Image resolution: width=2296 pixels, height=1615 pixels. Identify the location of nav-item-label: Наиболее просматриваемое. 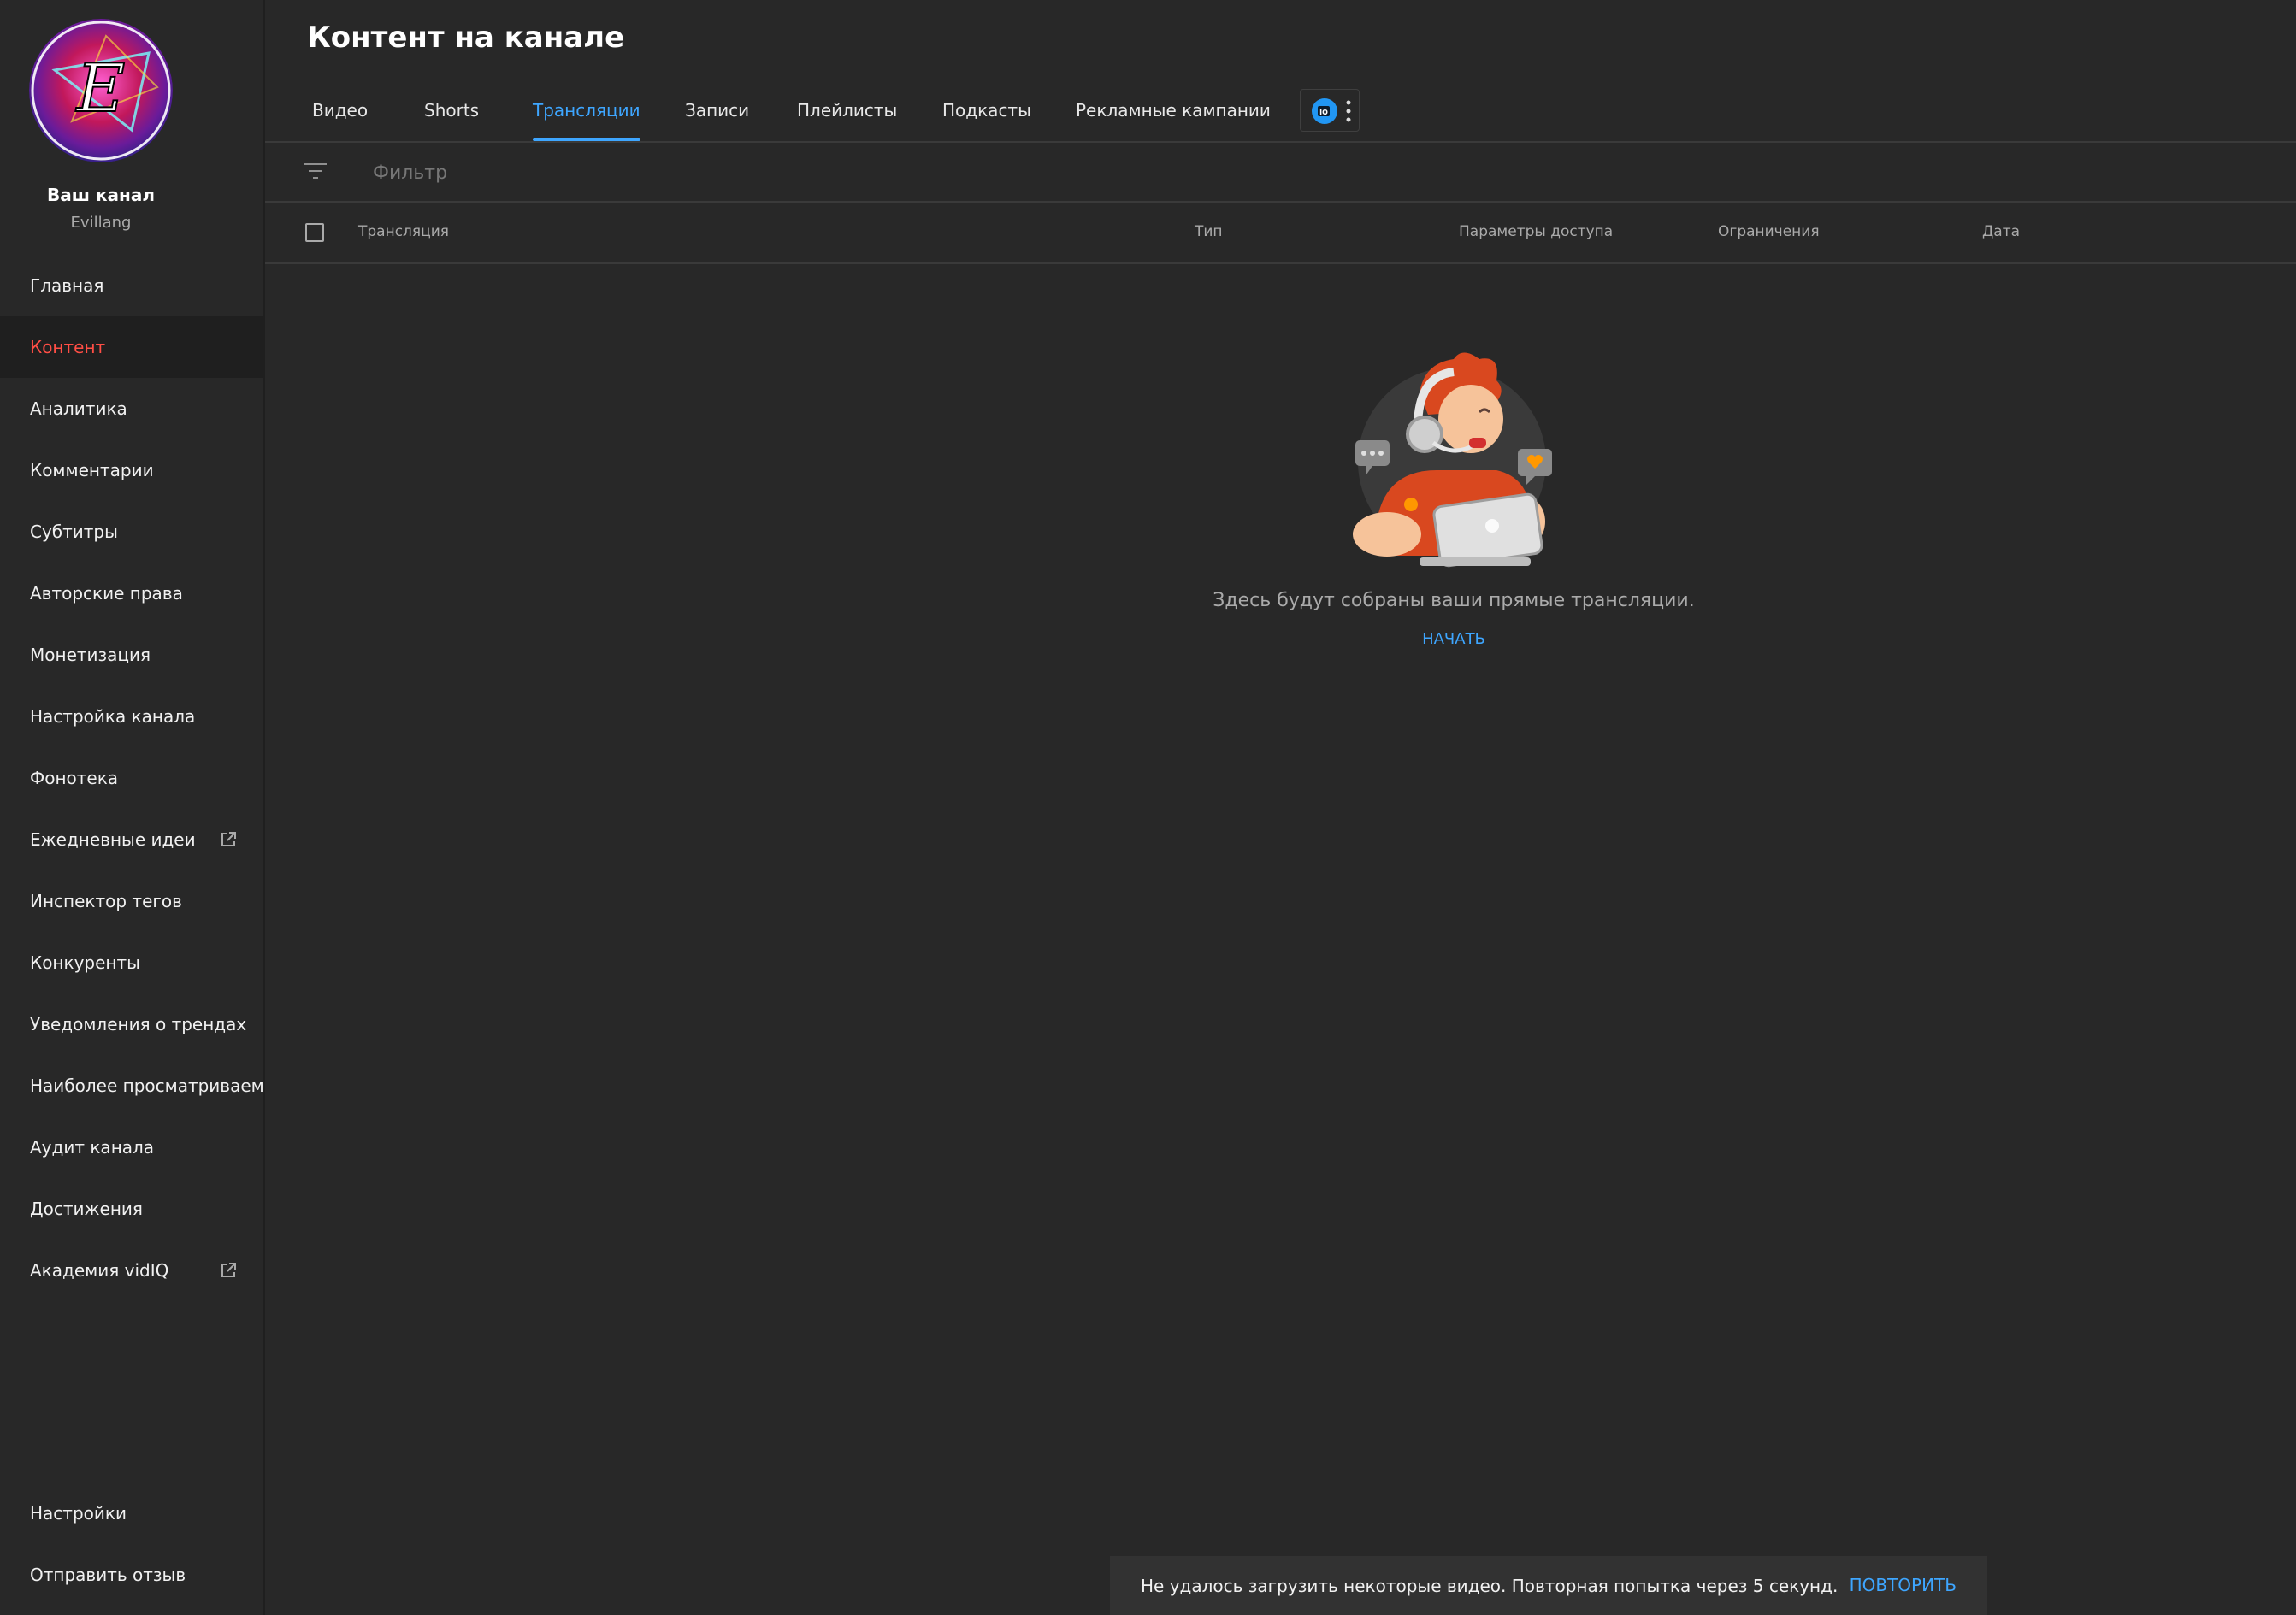
(146, 1086).